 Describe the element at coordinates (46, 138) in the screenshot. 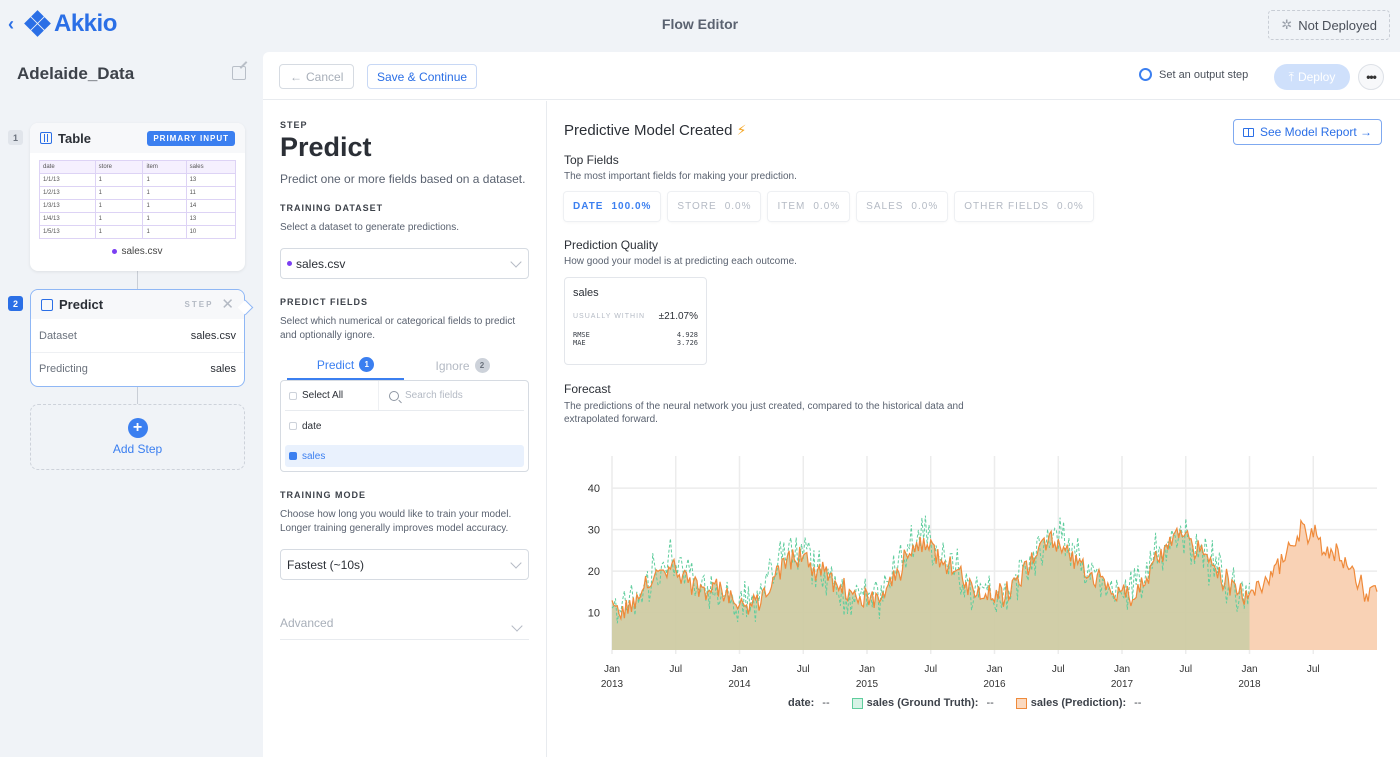

I see `table-icon` at that location.